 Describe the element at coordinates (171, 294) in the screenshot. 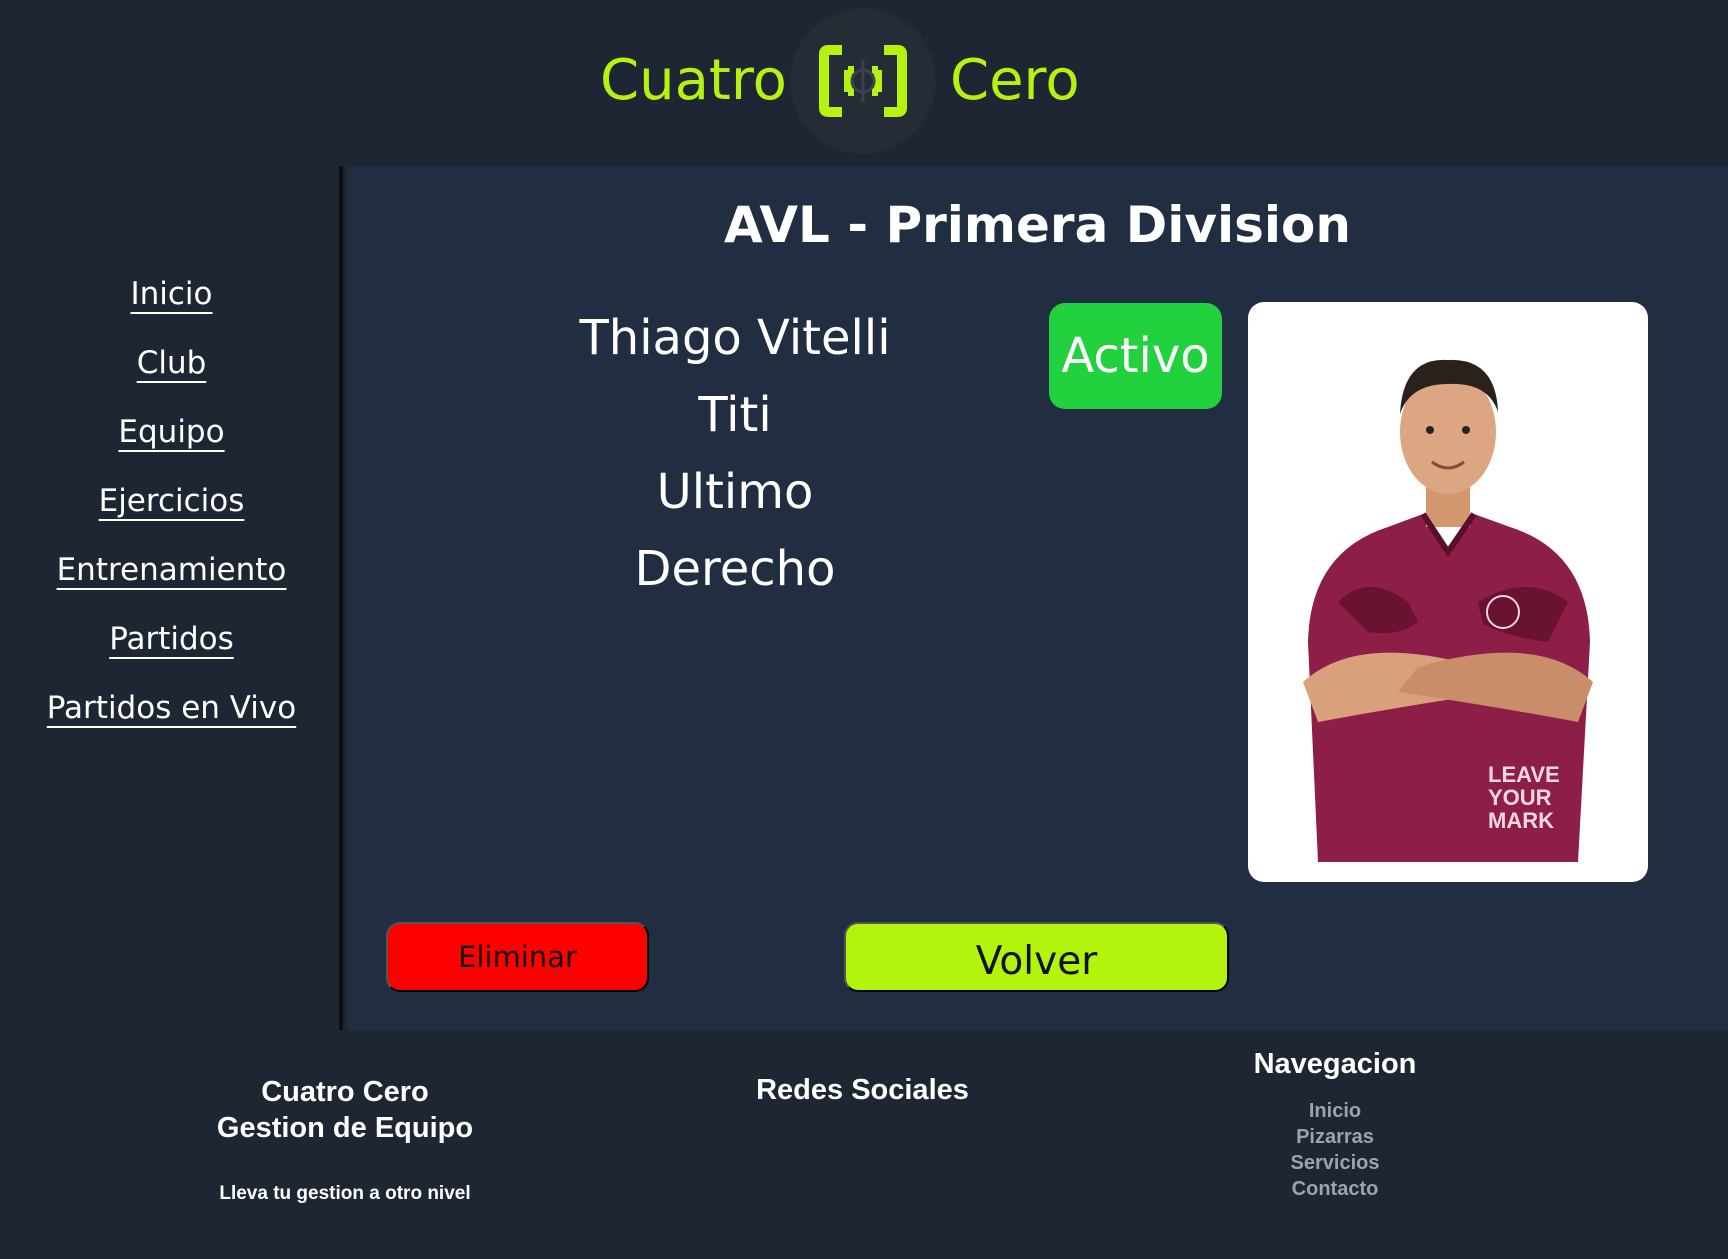

I see `sidebar-item-inicio: Inicio` at that location.